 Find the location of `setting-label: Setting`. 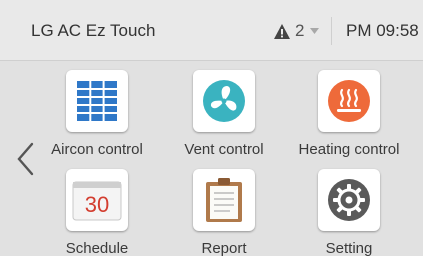

setting-label: Setting is located at coordinates (349, 248).